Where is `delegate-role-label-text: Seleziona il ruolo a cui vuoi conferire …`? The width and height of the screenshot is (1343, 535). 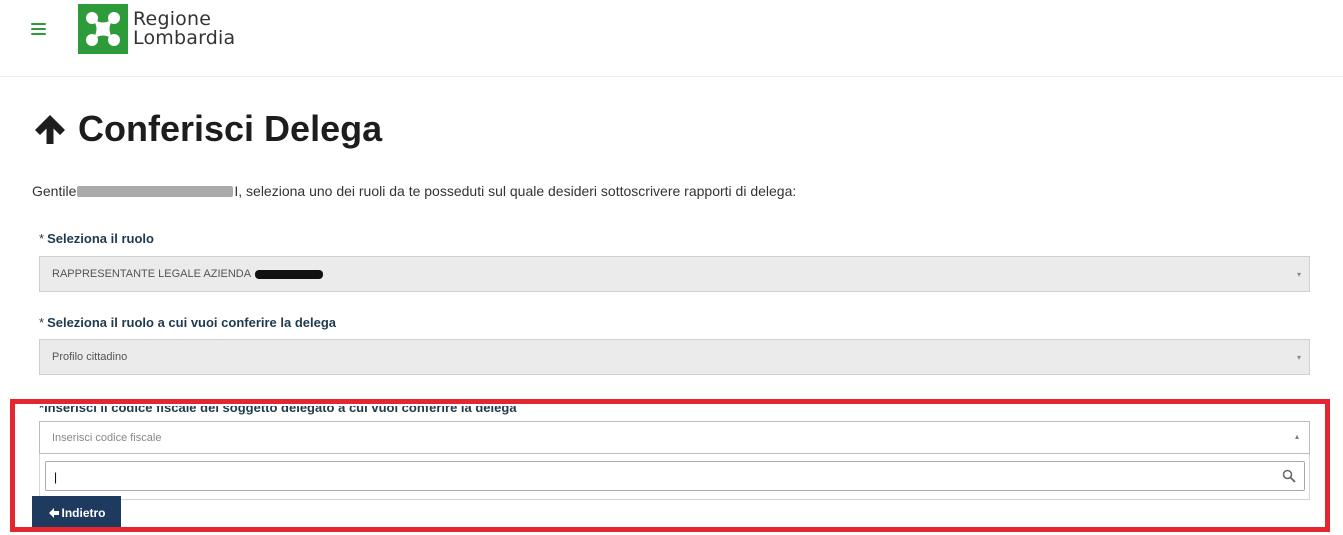 delegate-role-label-text: Seleziona il ruolo a cui vuoi conferire … is located at coordinates (192, 322).